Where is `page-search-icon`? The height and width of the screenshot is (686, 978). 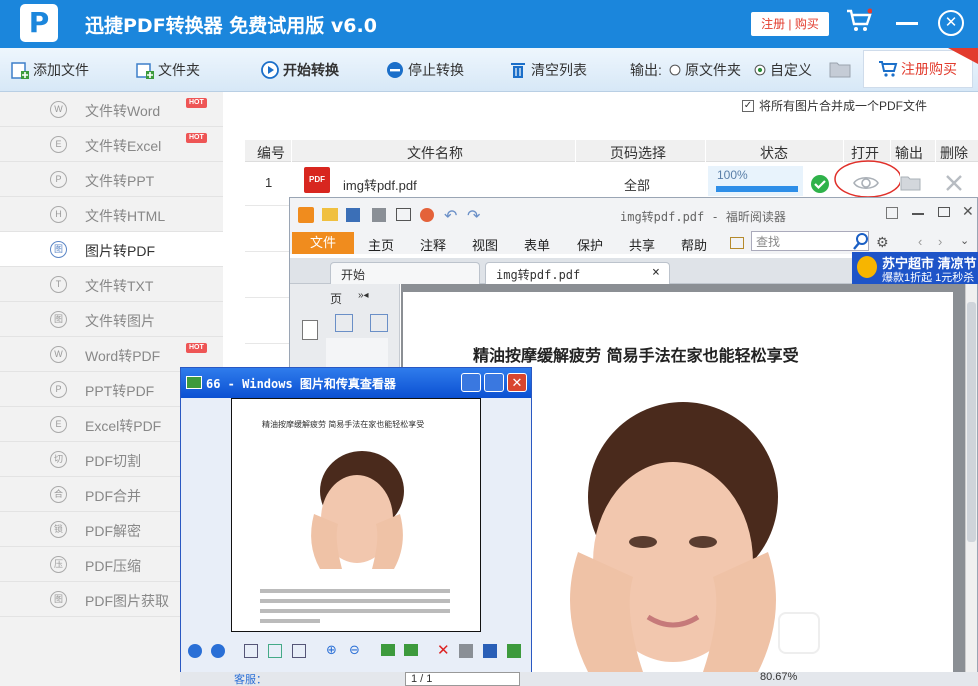
page-search-icon is located at coordinates (379, 323).